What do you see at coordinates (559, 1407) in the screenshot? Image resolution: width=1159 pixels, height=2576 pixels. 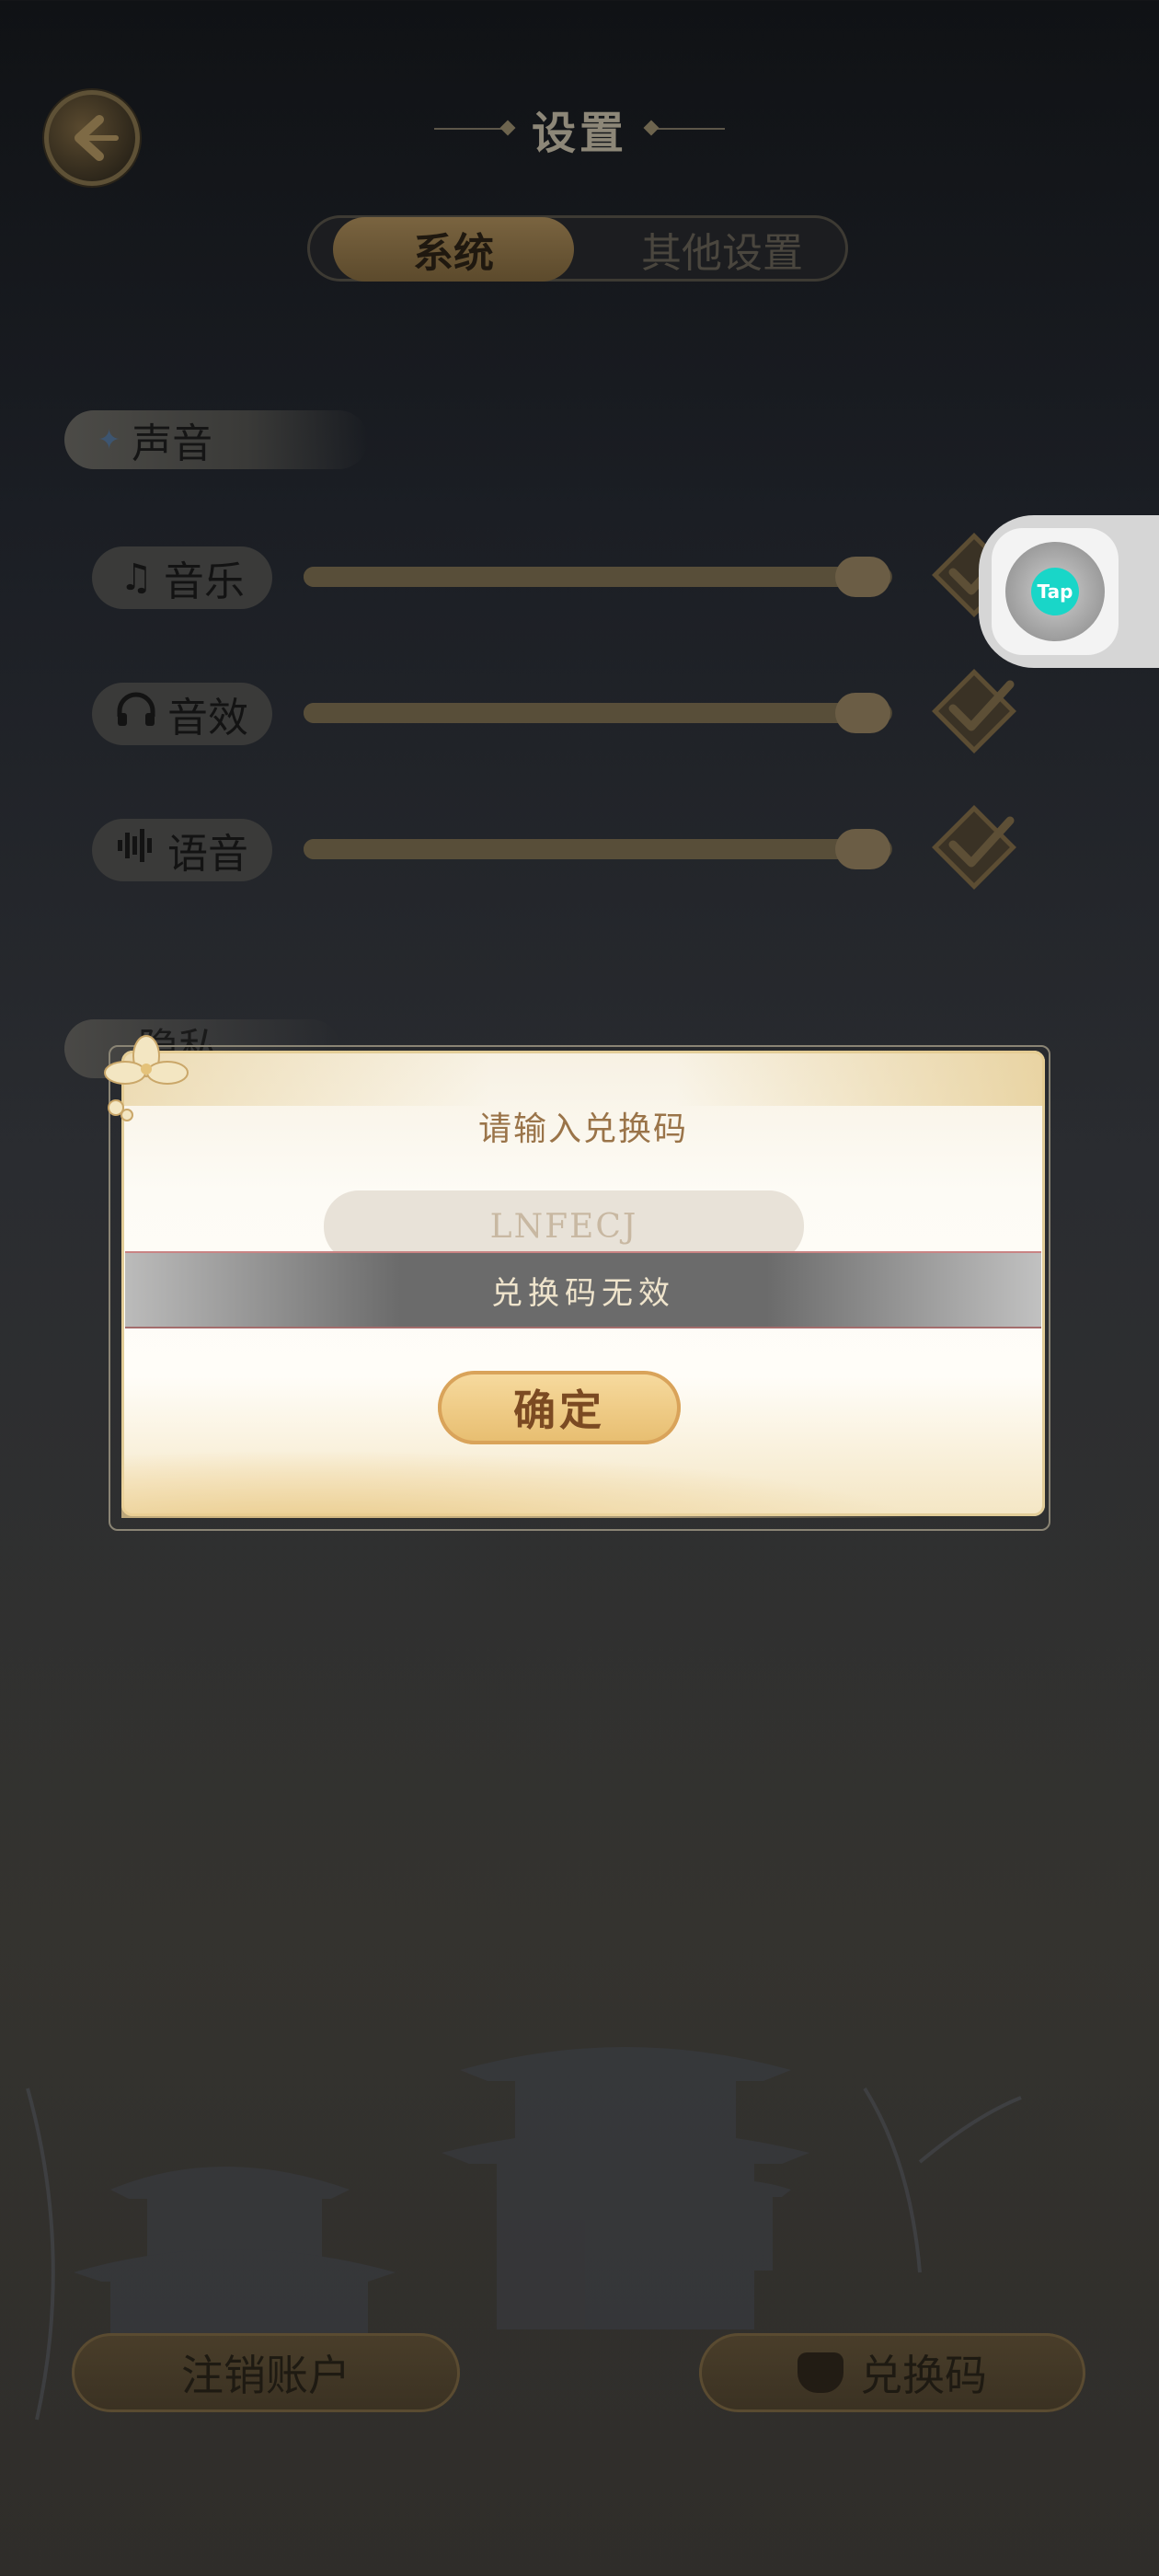 I see `confirm-button: 确定` at bounding box center [559, 1407].